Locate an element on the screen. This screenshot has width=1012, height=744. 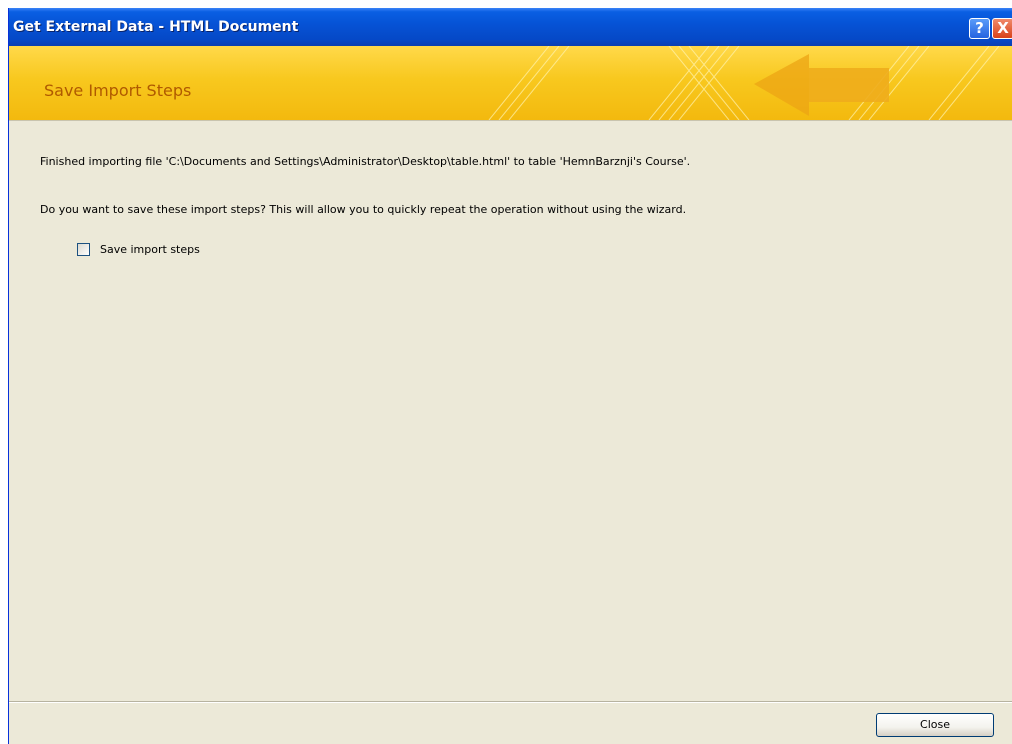
footer-divider-highlight is located at coordinates (510, 702).